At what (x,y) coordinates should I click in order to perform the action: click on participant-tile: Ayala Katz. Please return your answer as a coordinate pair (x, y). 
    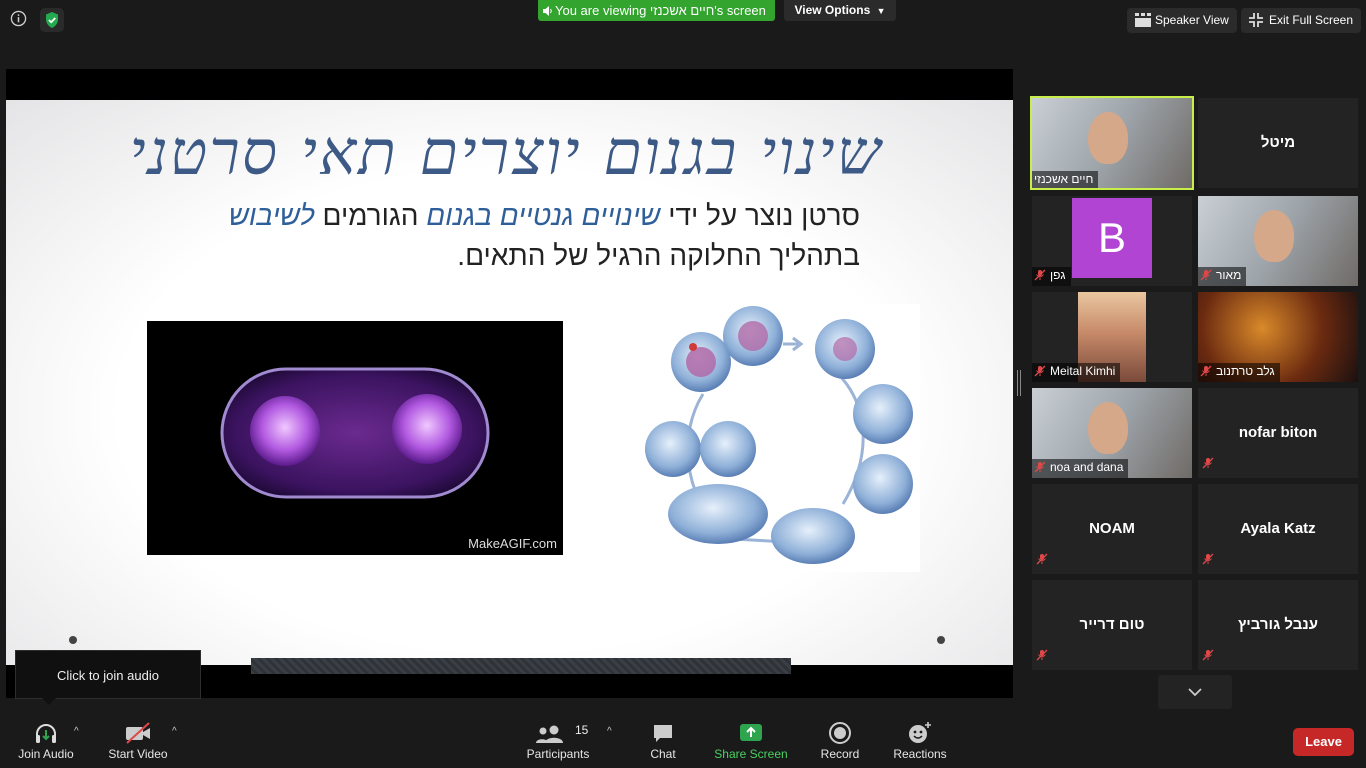
    Looking at the image, I should click on (1278, 529).